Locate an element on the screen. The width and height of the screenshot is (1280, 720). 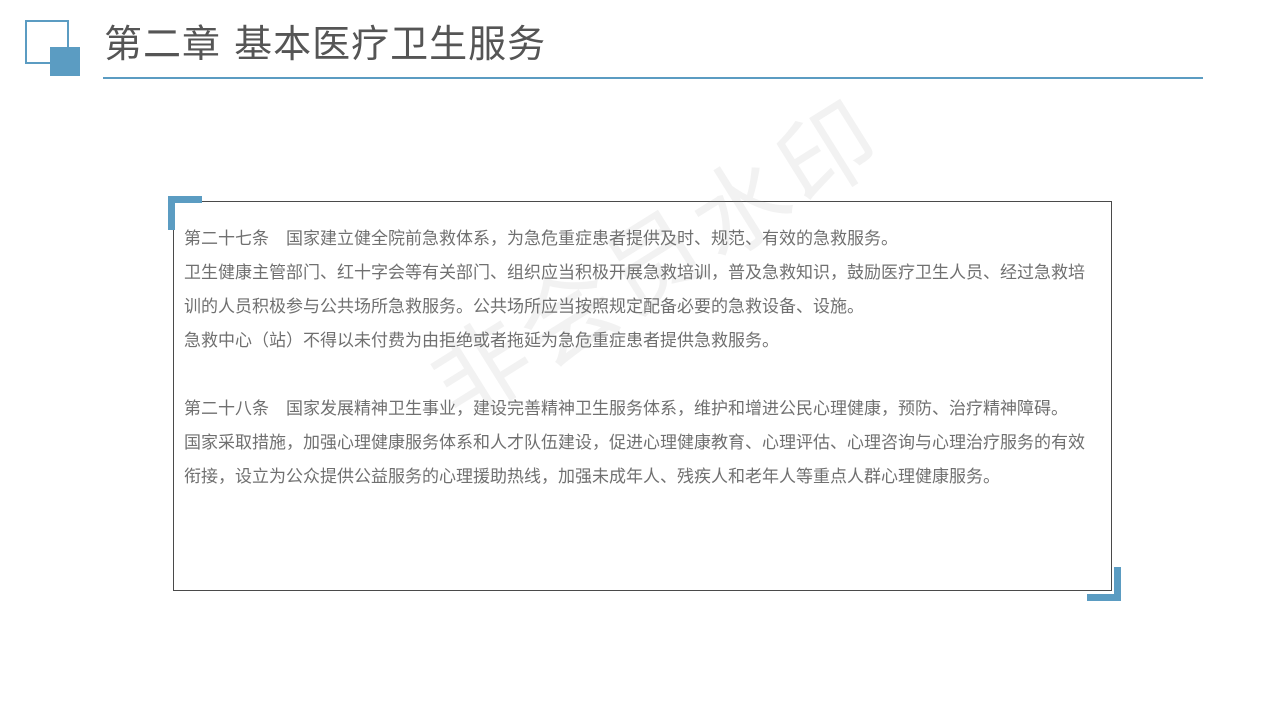
title-divider is located at coordinates (653, 78).